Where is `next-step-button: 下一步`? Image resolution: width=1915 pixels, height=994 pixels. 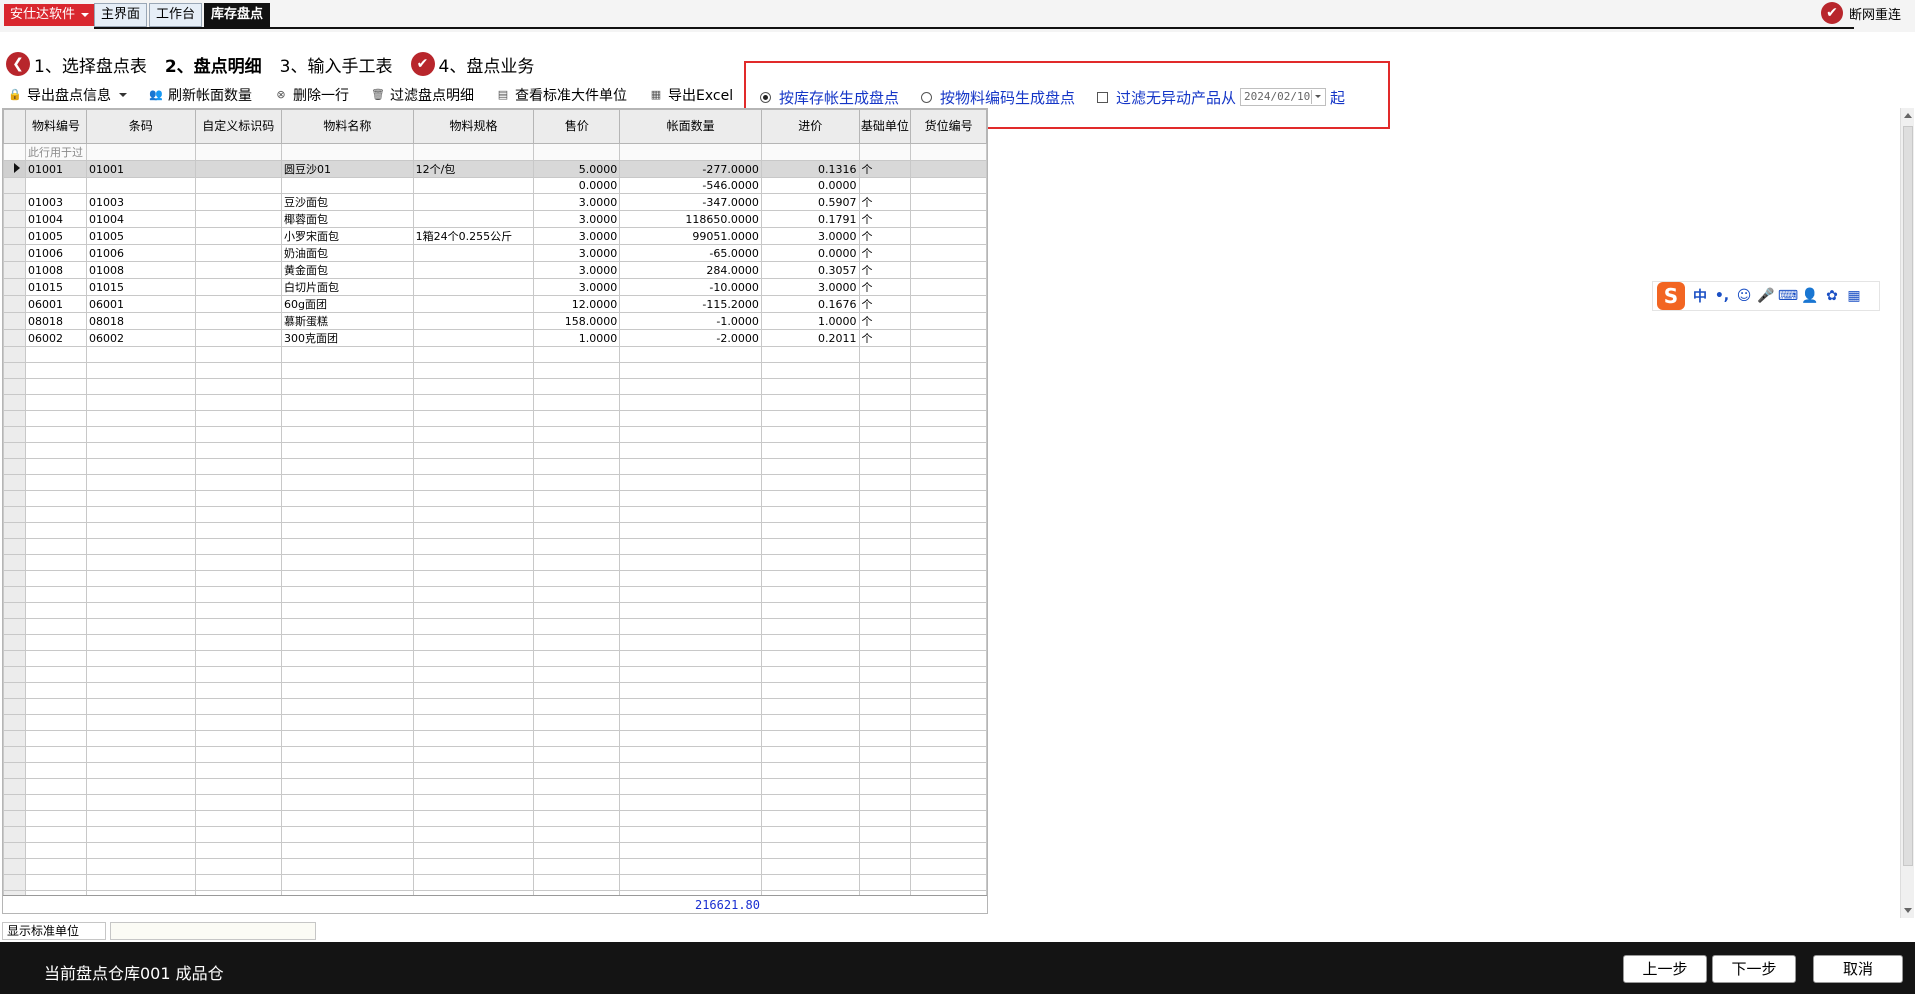 next-step-button: 下一步 is located at coordinates (1754, 969).